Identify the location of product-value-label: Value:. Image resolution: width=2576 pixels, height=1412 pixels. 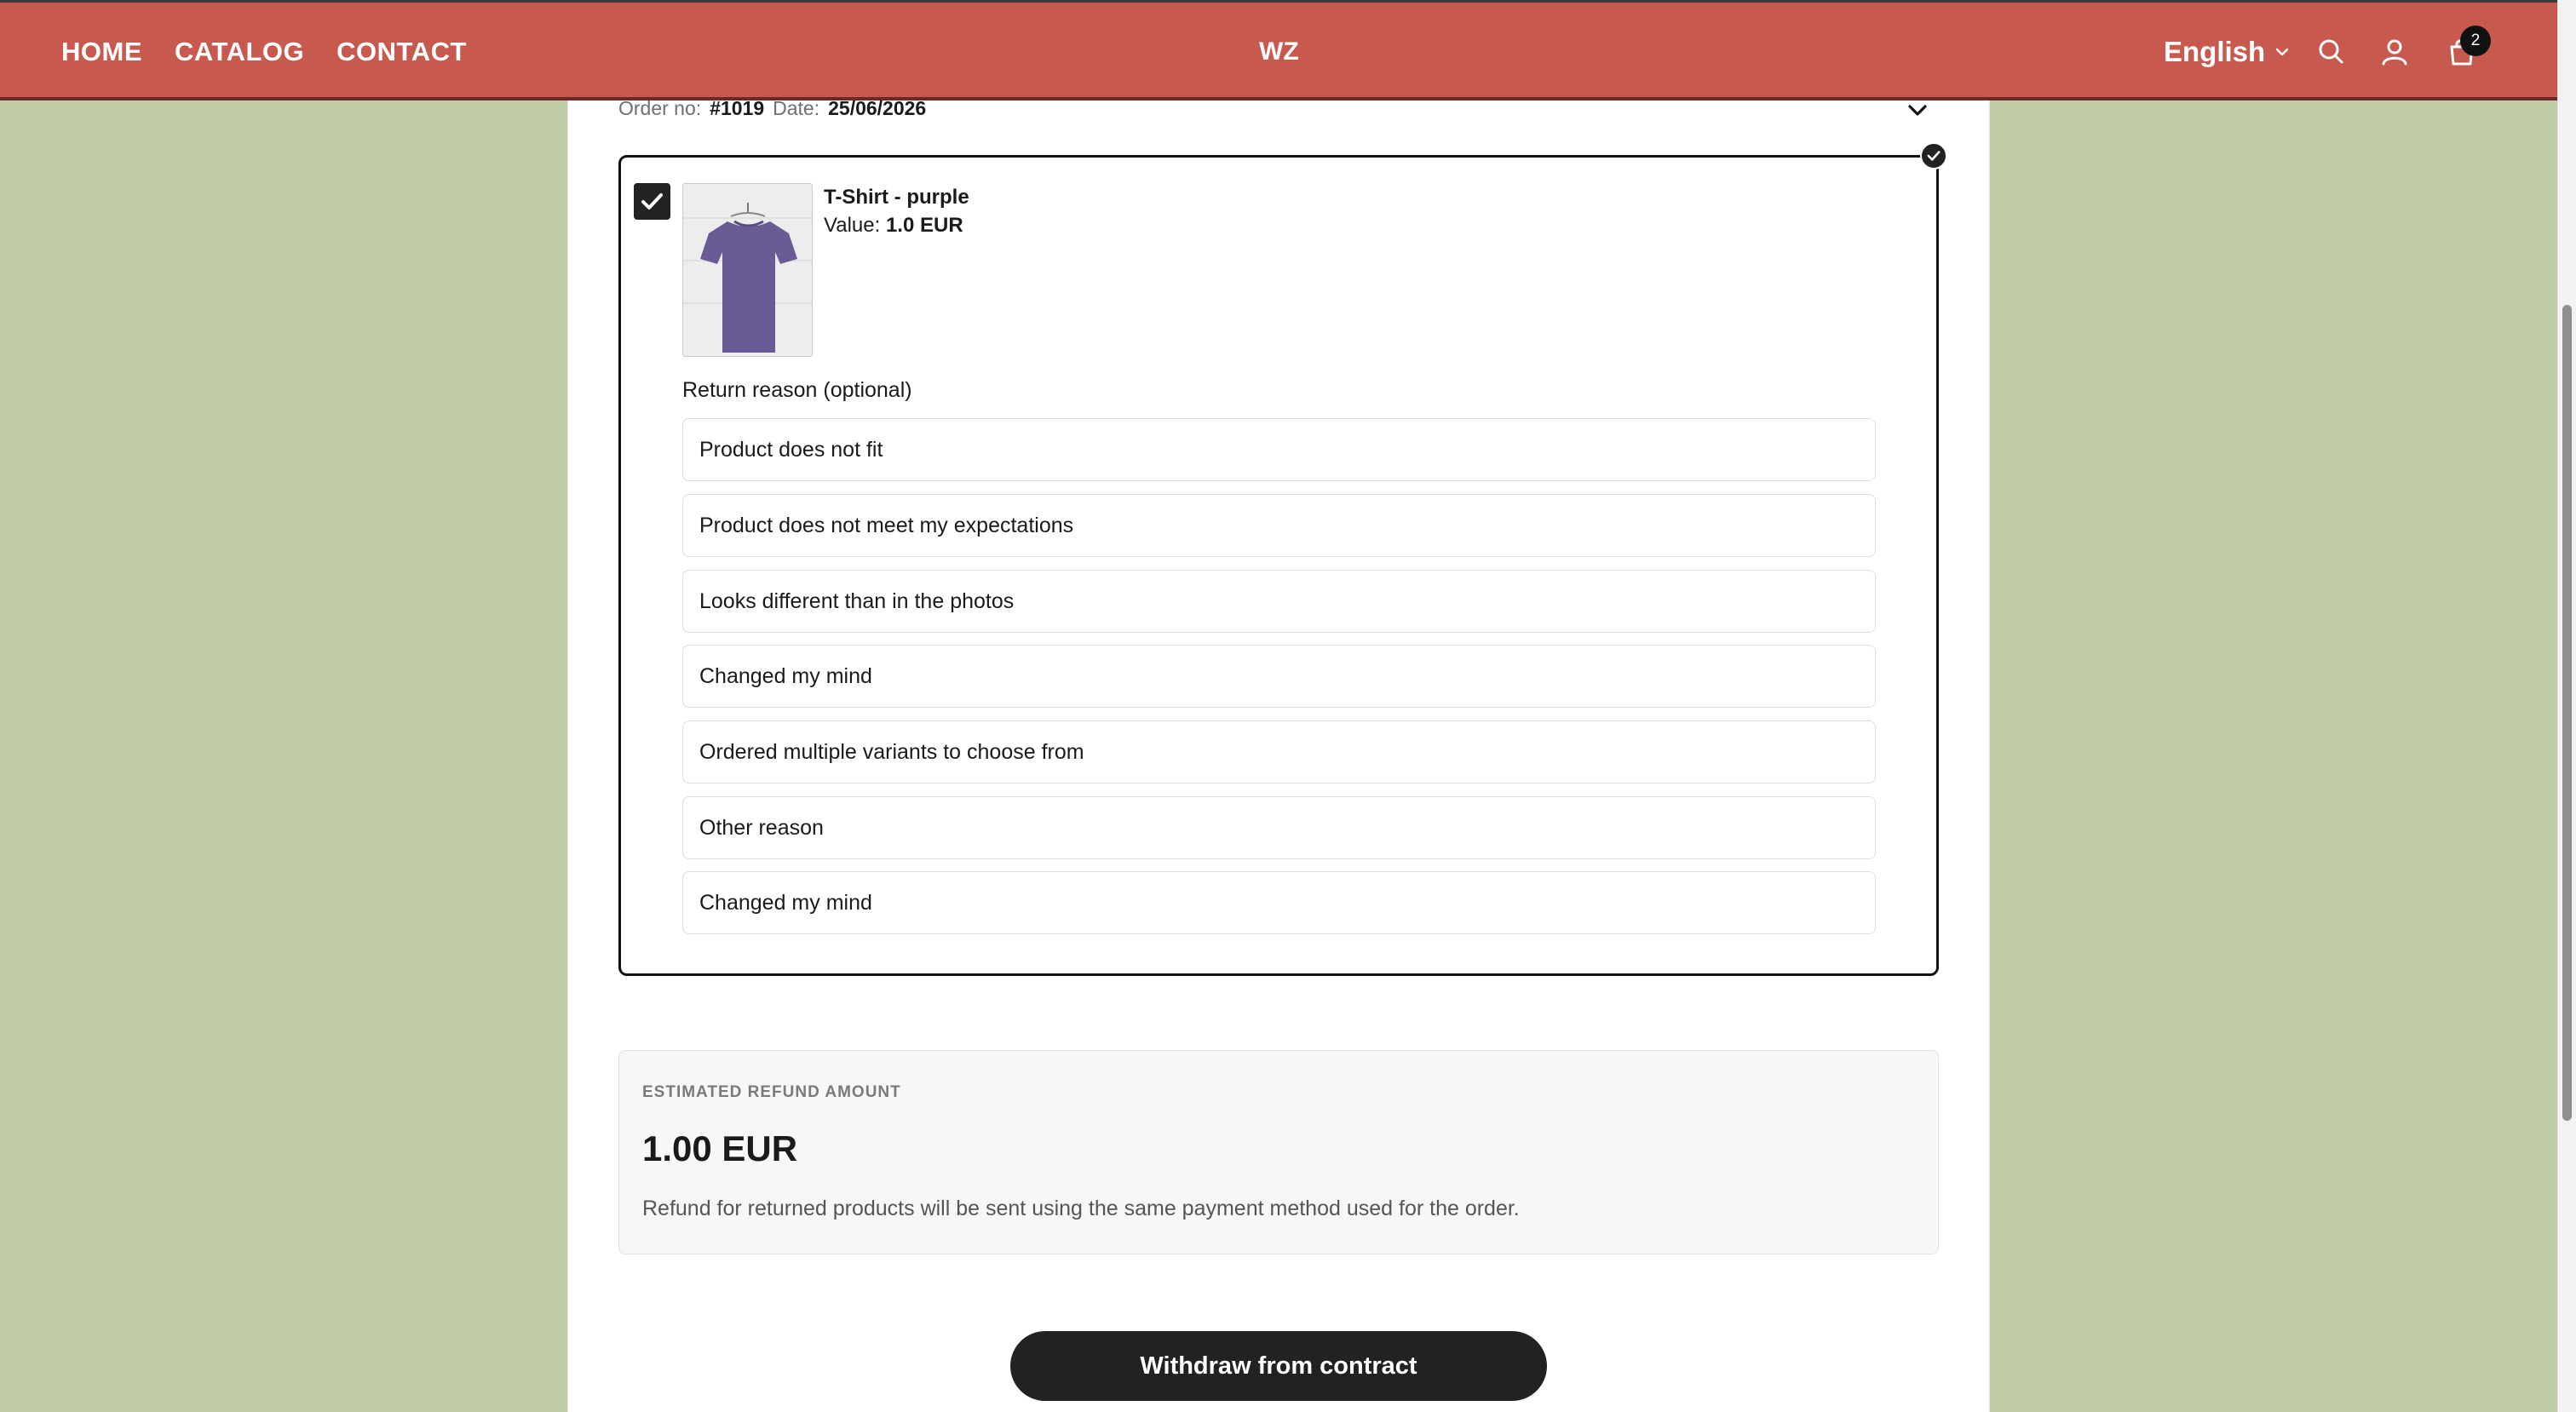
(853, 225).